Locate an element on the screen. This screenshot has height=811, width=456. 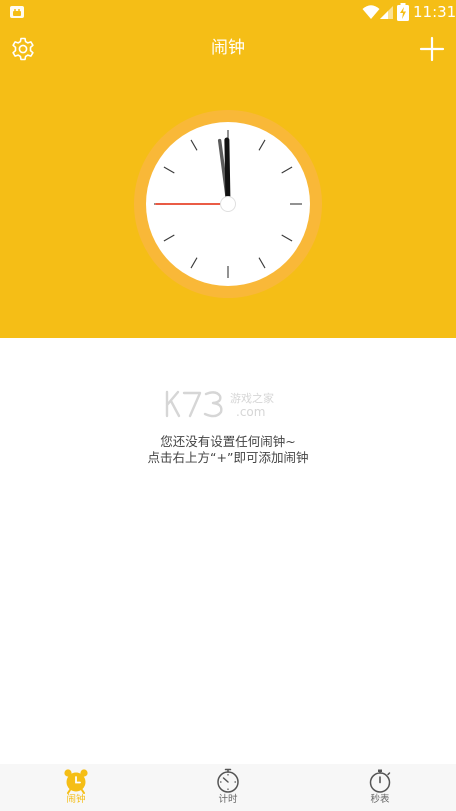
analog-clock is located at coordinates (228, 204).